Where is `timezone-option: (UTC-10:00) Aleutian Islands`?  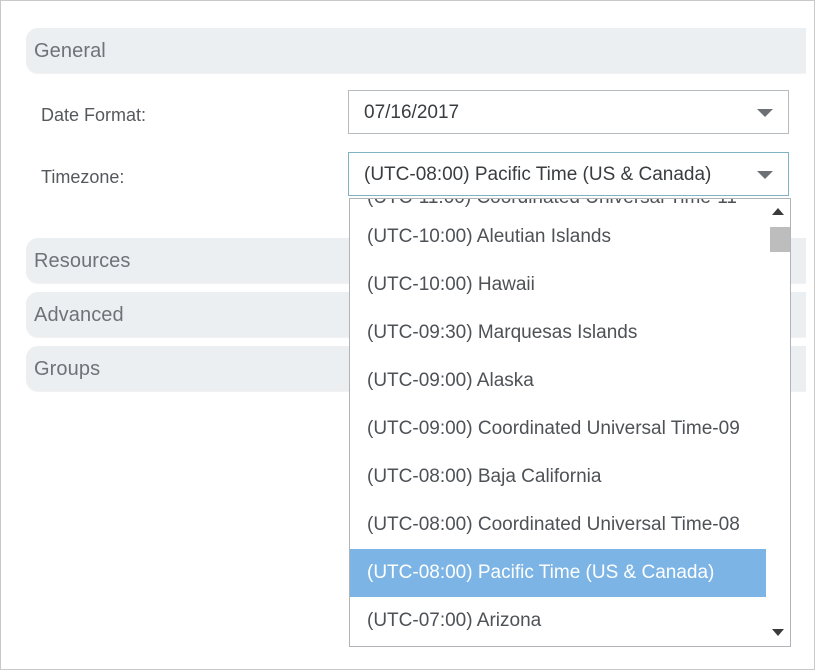 timezone-option: (UTC-10:00) Aleutian Islands is located at coordinates (558, 237).